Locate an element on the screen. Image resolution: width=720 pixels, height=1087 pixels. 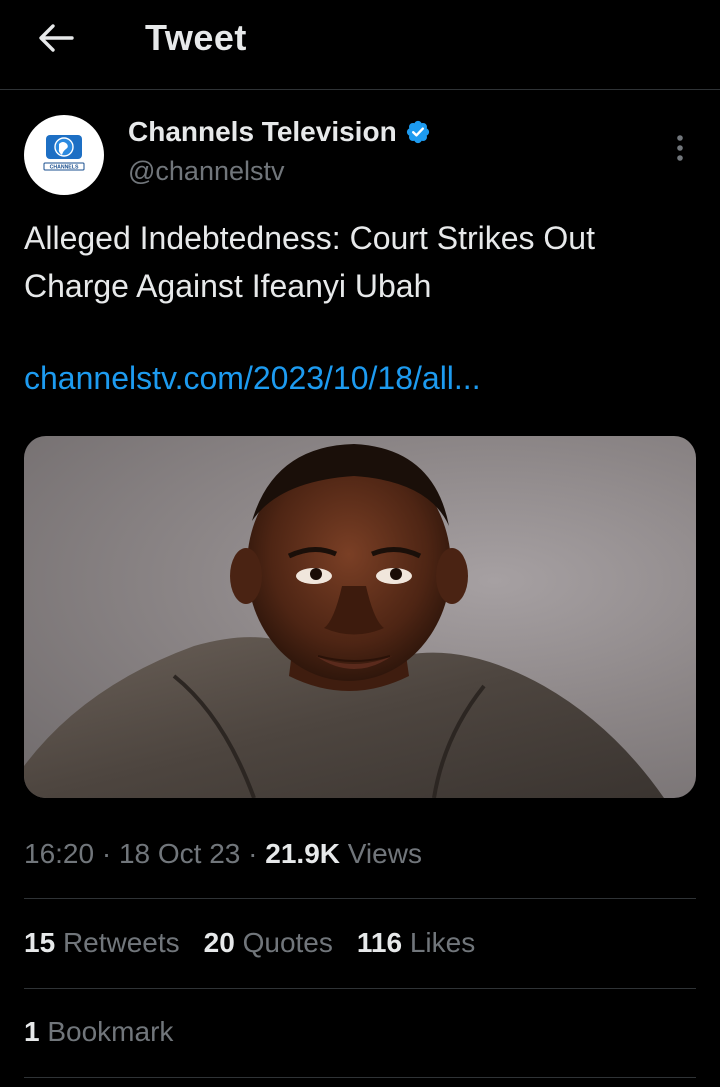
verified-badge-icon is located at coordinates (417, 132).